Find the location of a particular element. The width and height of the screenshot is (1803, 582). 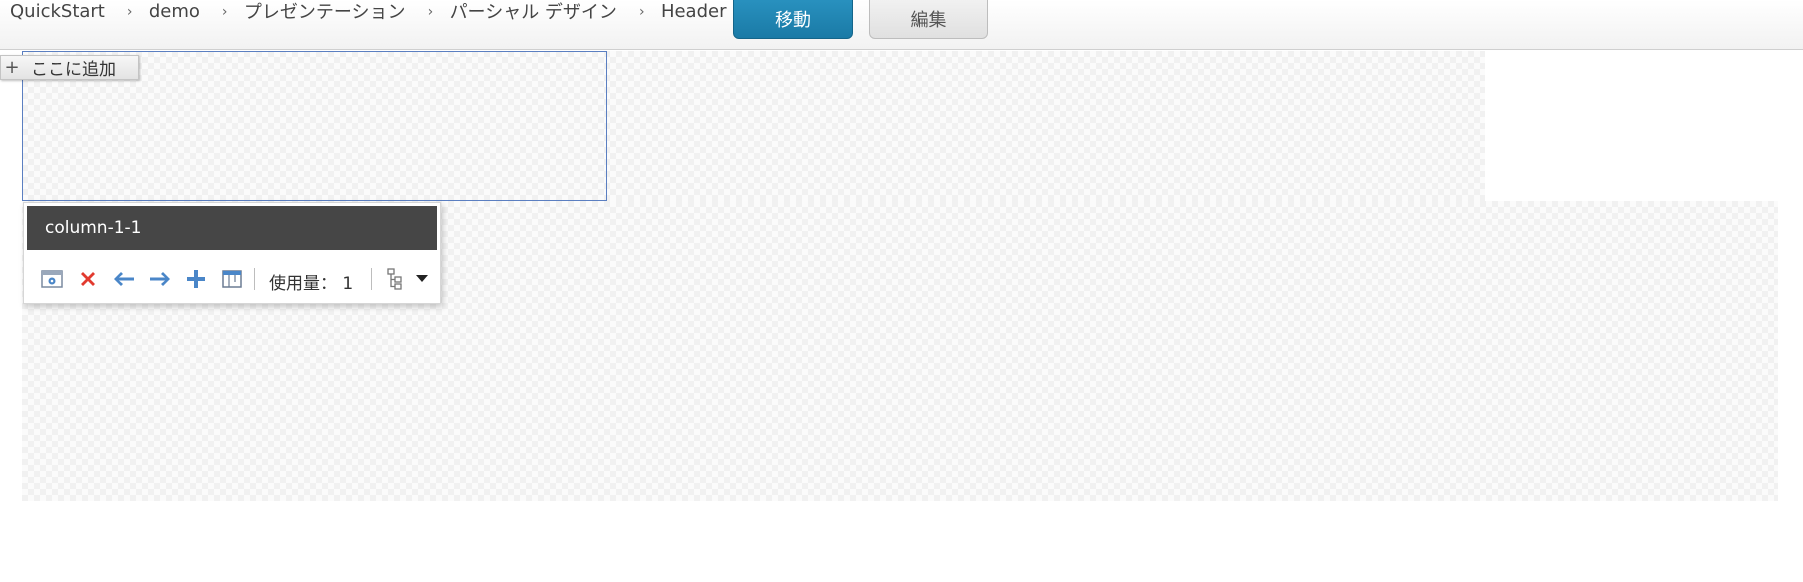

breadcrumb-item-demo: demo is located at coordinates (174, 11).